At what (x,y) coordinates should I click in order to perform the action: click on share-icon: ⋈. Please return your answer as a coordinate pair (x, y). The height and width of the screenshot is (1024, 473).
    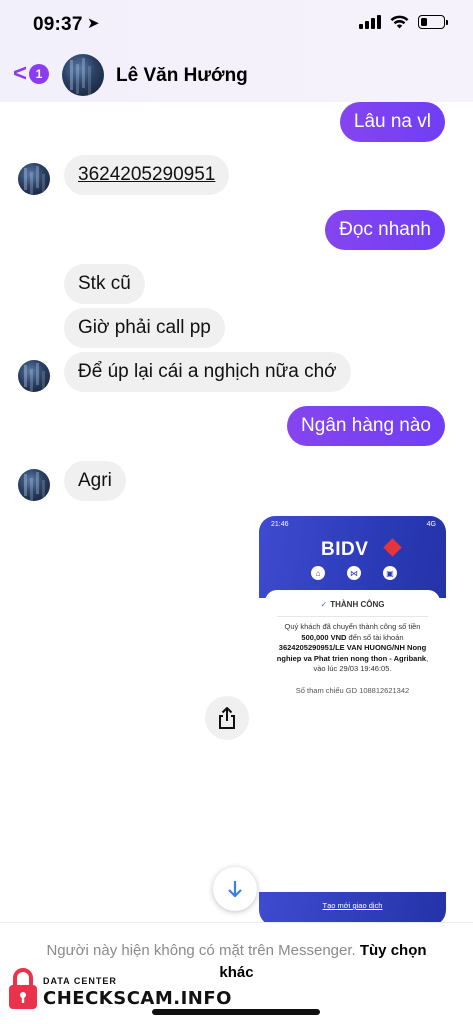
    Looking at the image, I should click on (354, 573).